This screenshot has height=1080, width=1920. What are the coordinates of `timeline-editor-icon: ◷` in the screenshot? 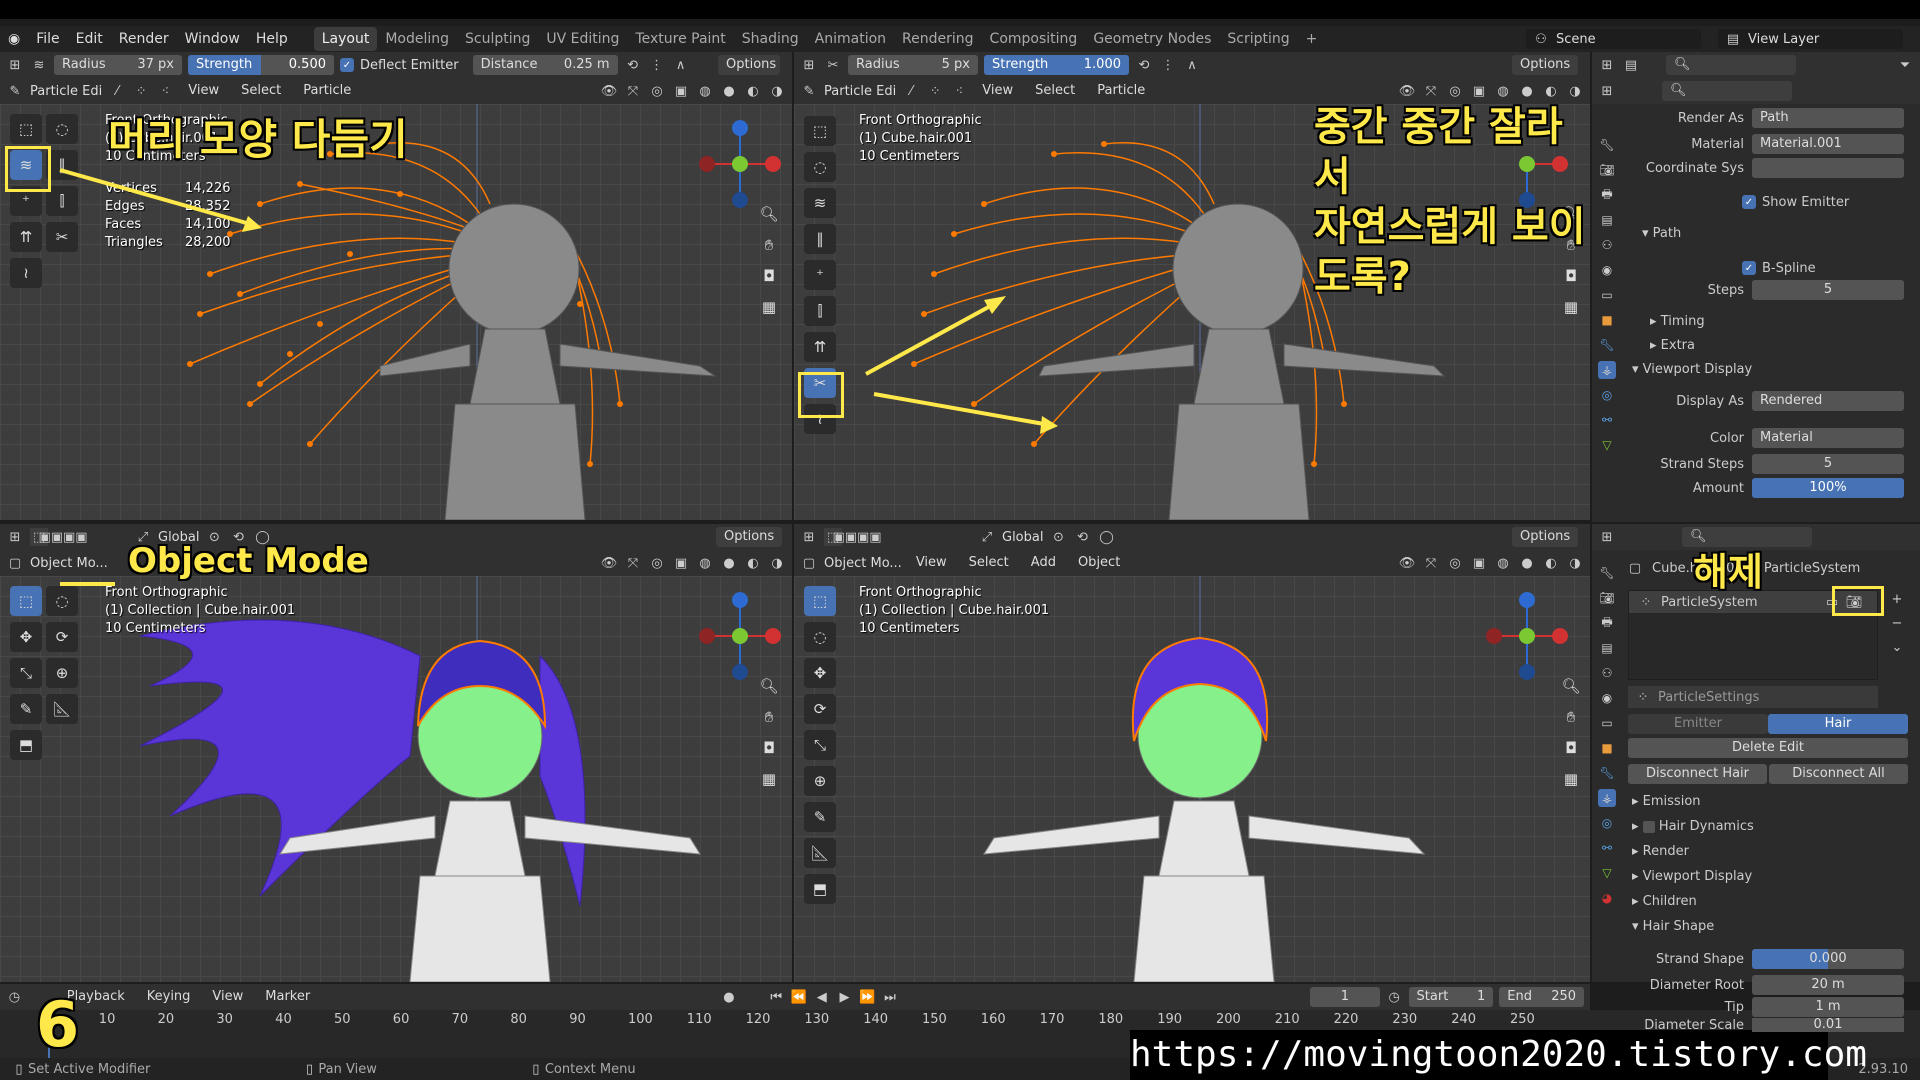 It's located at (14, 997).